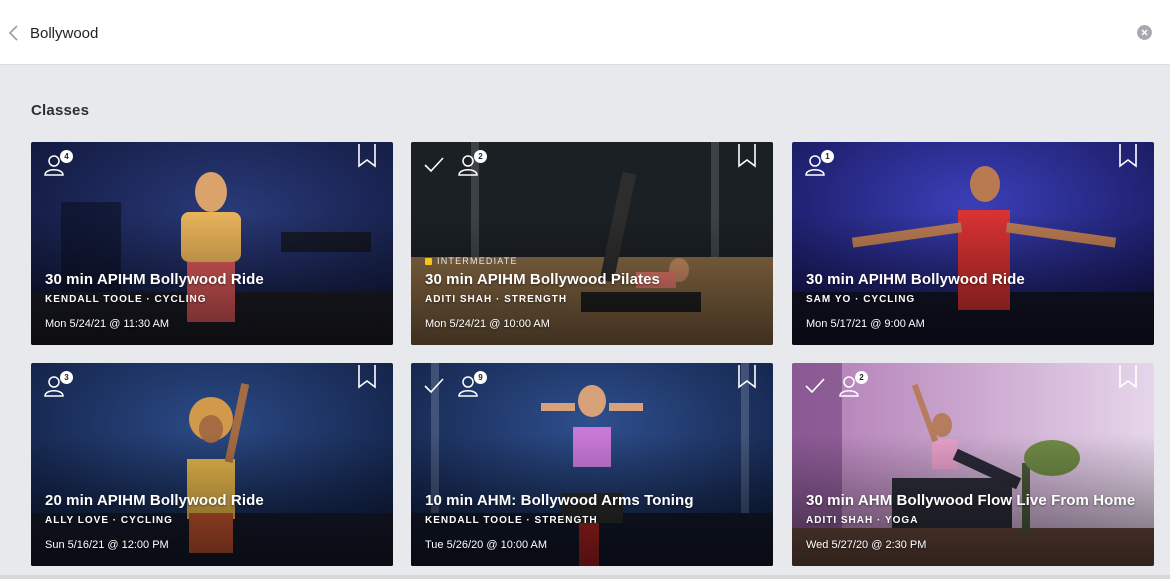 This screenshot has height=579, width=1170. What do you see at coordinates (496, 299) in the screenshot?
I see `class-meta: ADITI SHAH · STRENGTH` at bounding box center [496, 299].